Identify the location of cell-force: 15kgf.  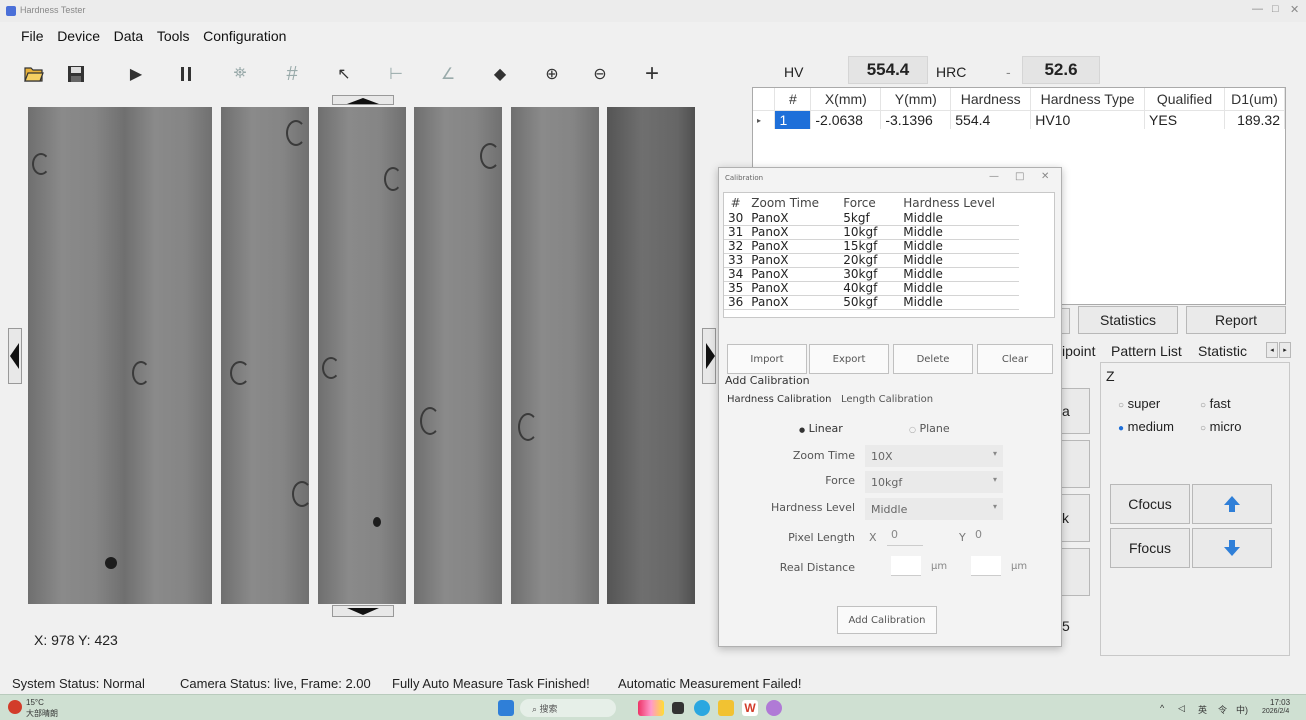
(869, 246).